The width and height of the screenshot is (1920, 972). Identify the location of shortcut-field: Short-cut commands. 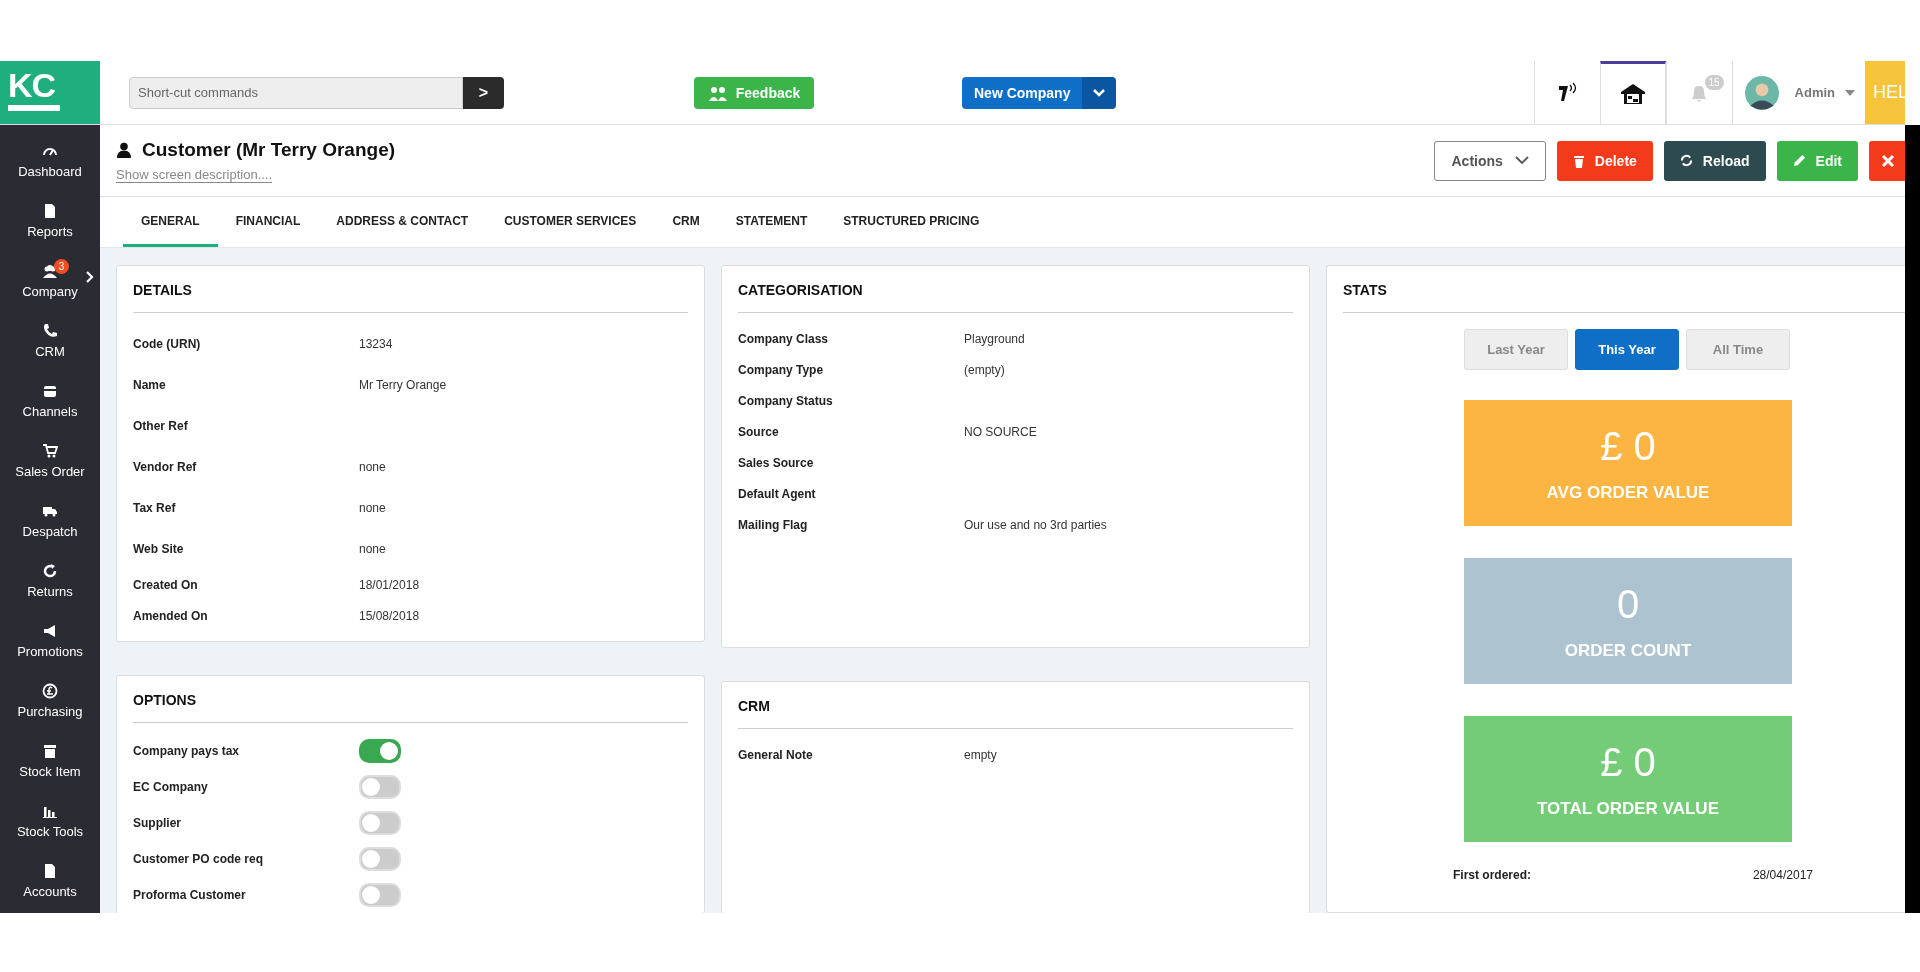
(296, 92).